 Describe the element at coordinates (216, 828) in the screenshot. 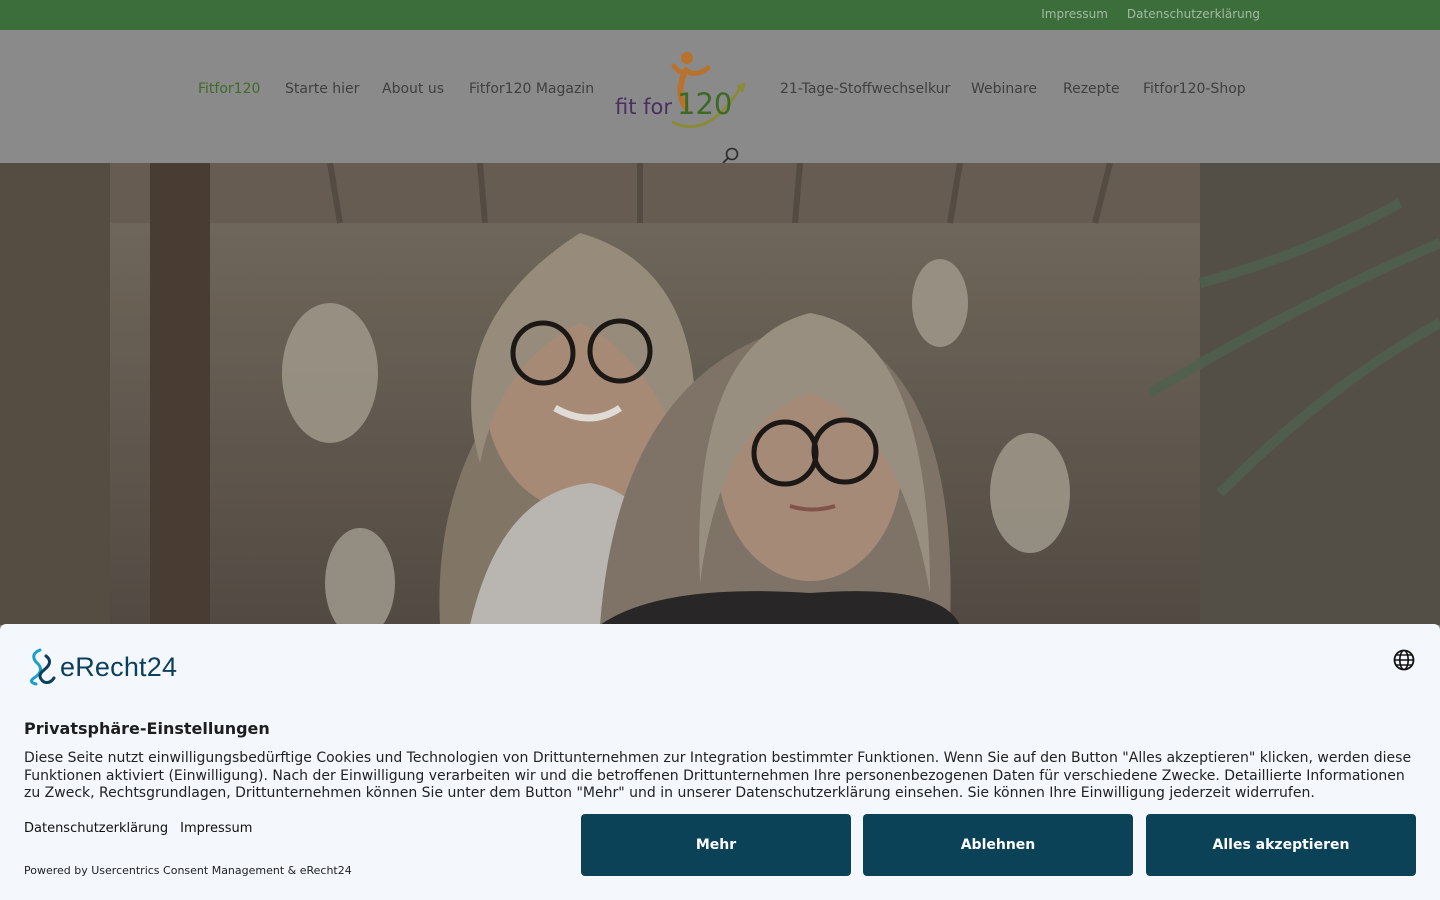

I see `consent-link-imprint: Impressum` at that location.